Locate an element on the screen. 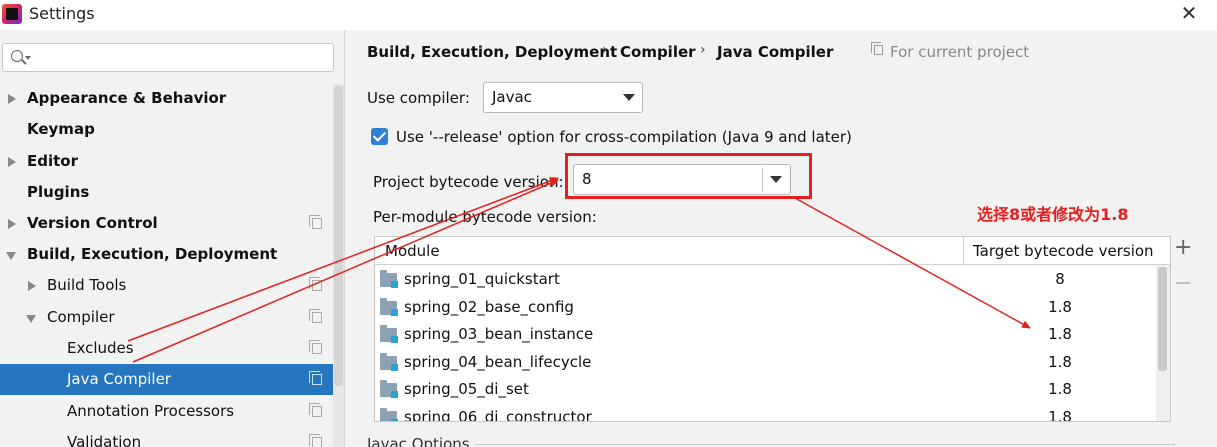  module-version: 8 is located at coordinates (1060, 279).